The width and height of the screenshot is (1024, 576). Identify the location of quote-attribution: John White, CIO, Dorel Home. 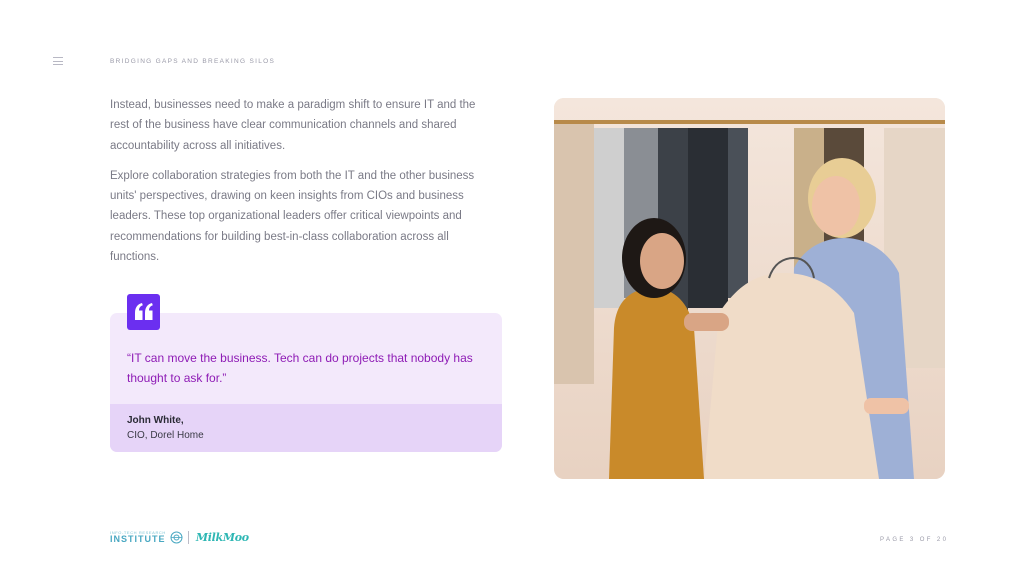
(306, 428).